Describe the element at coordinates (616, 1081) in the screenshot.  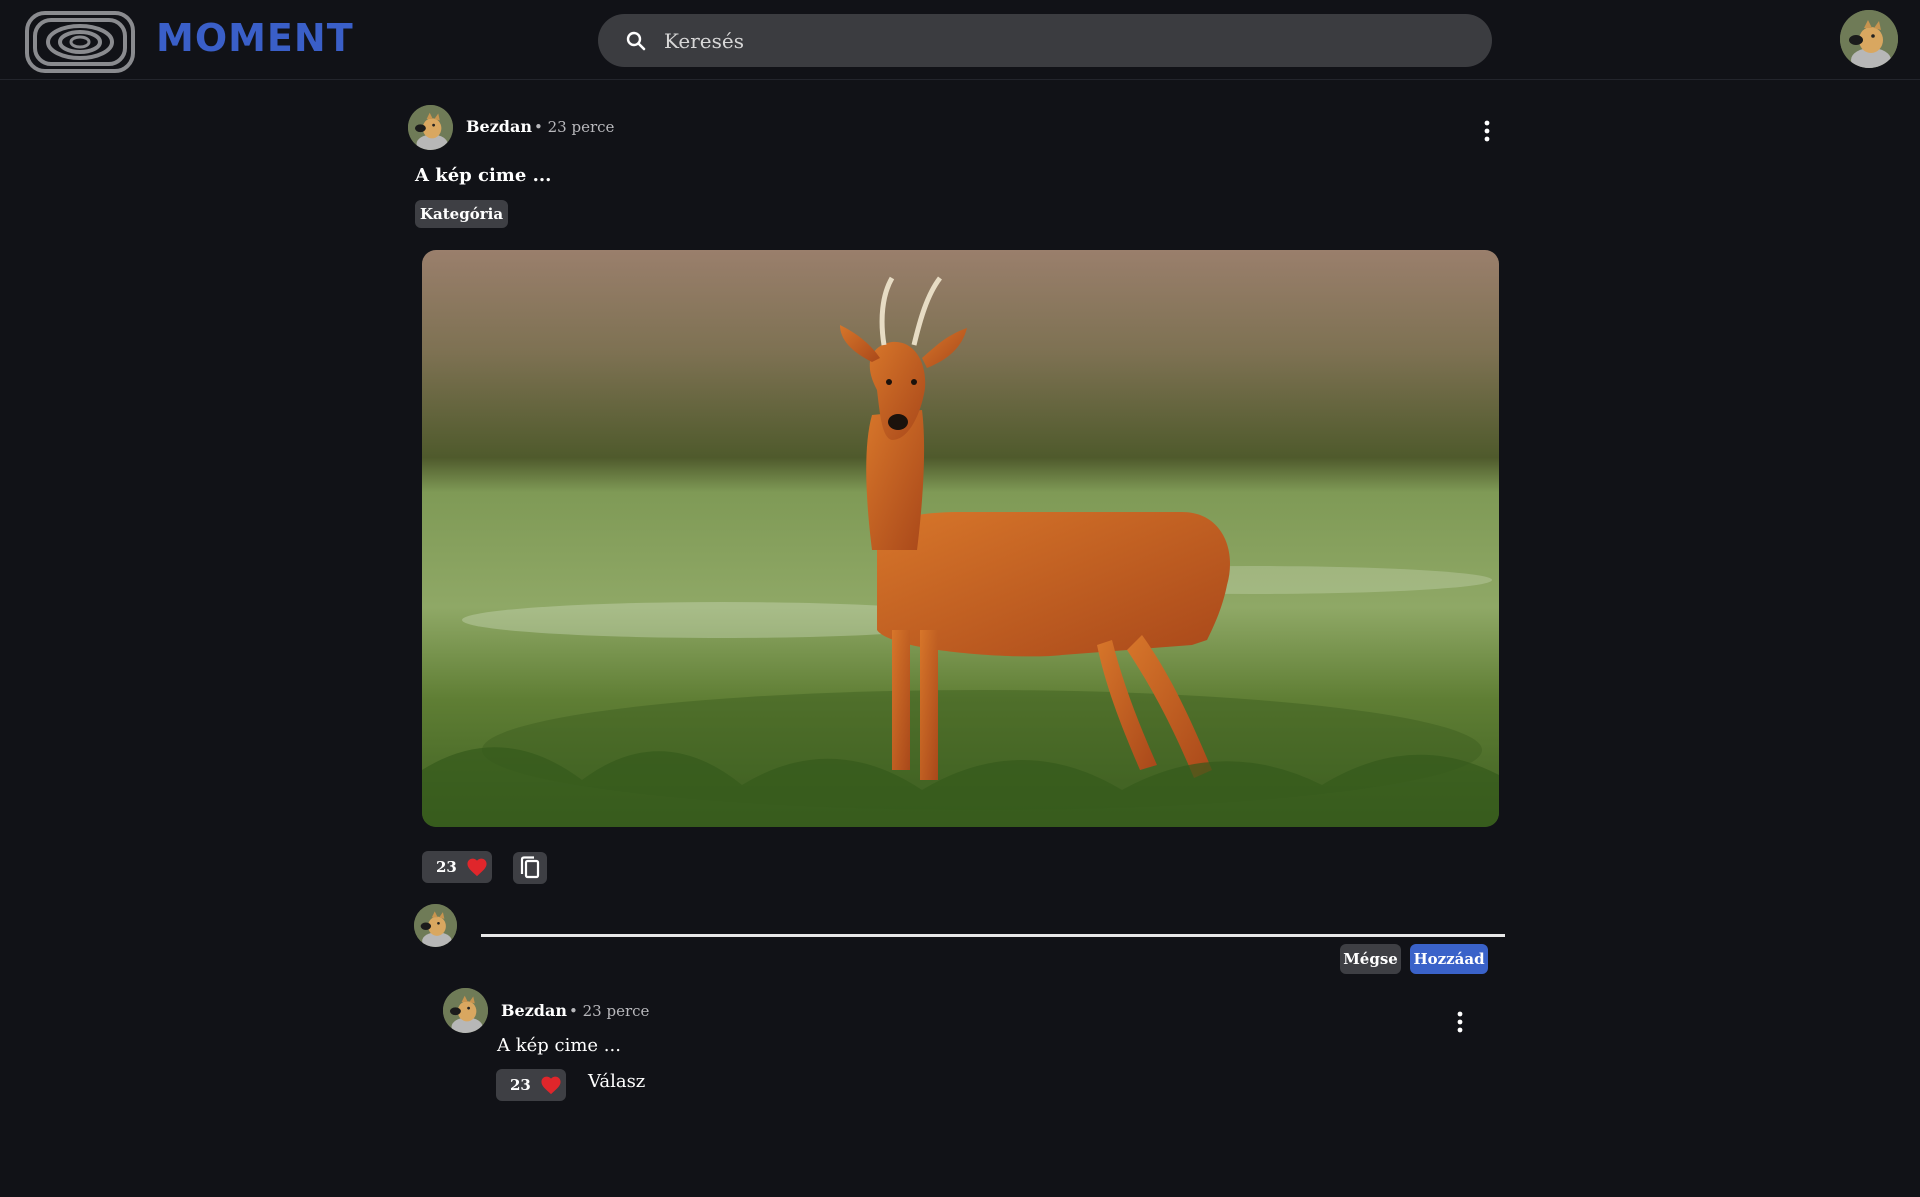
I see `reply-button: Válasz` at that location.